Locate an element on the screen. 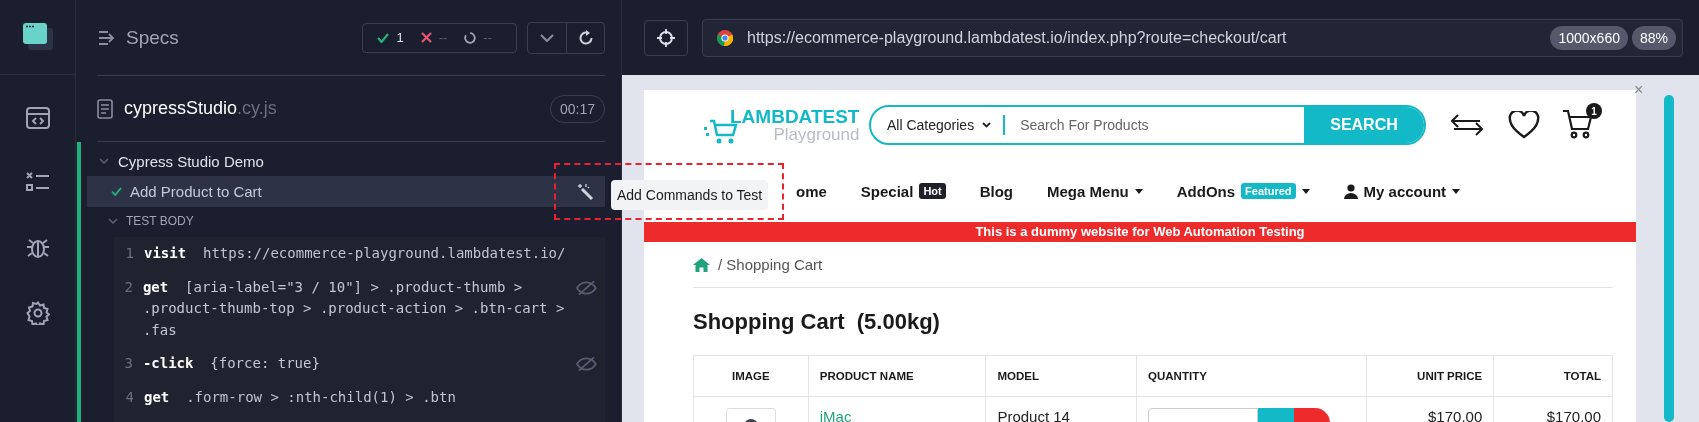  scrollbar is located at coordinates (1669, 258).